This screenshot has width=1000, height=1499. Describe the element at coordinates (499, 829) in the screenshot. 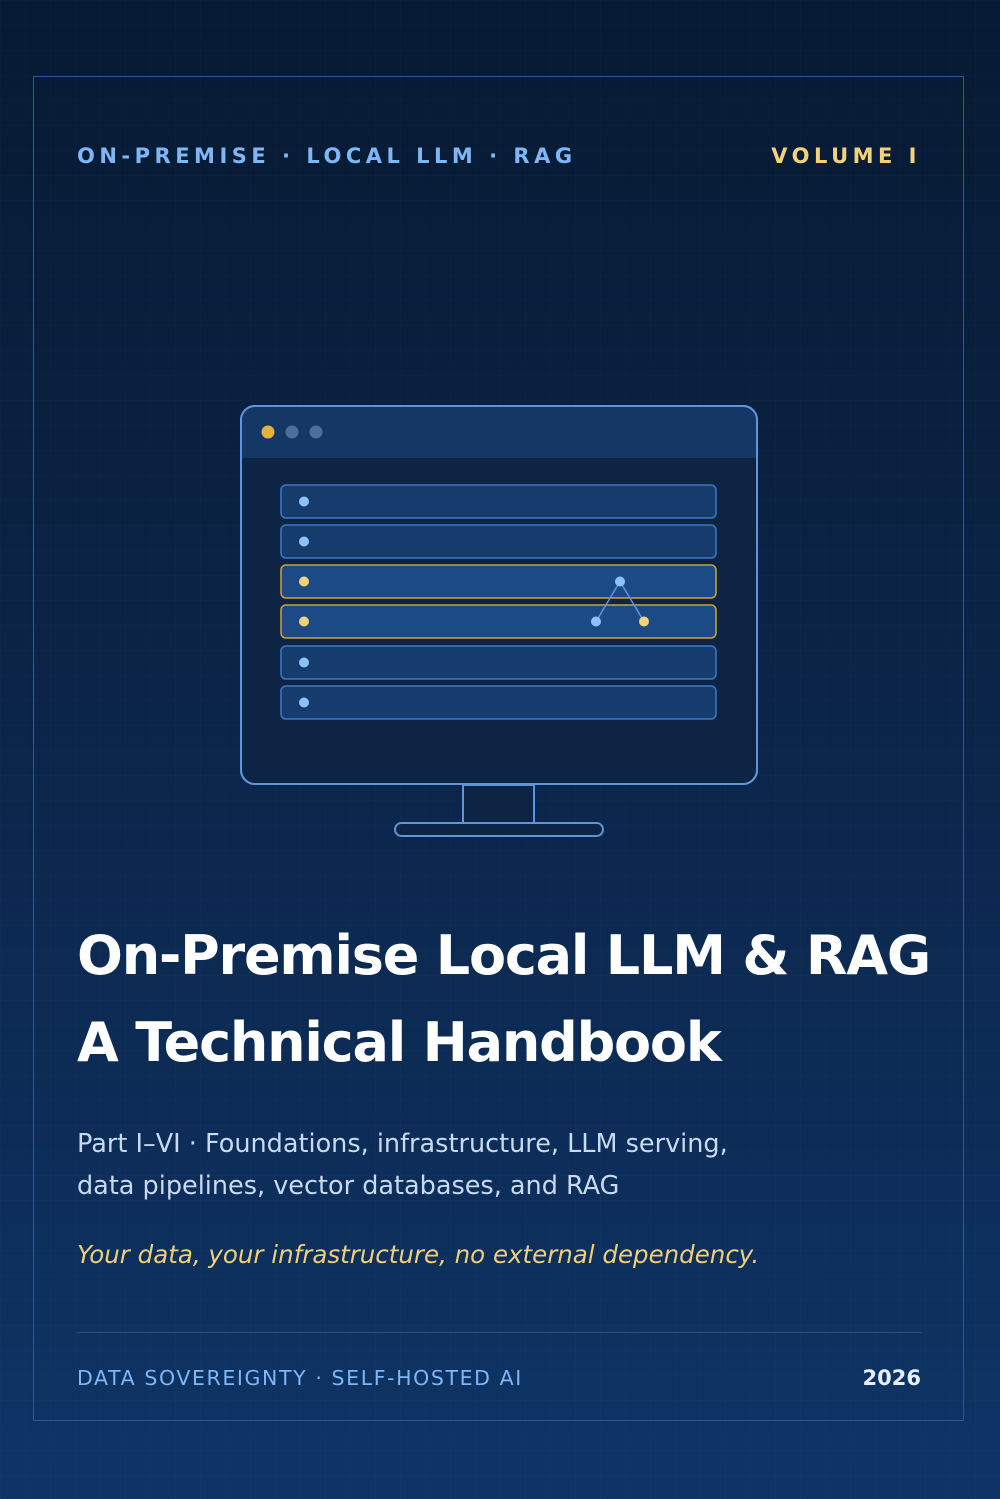

I see `monitor-base` at that location.